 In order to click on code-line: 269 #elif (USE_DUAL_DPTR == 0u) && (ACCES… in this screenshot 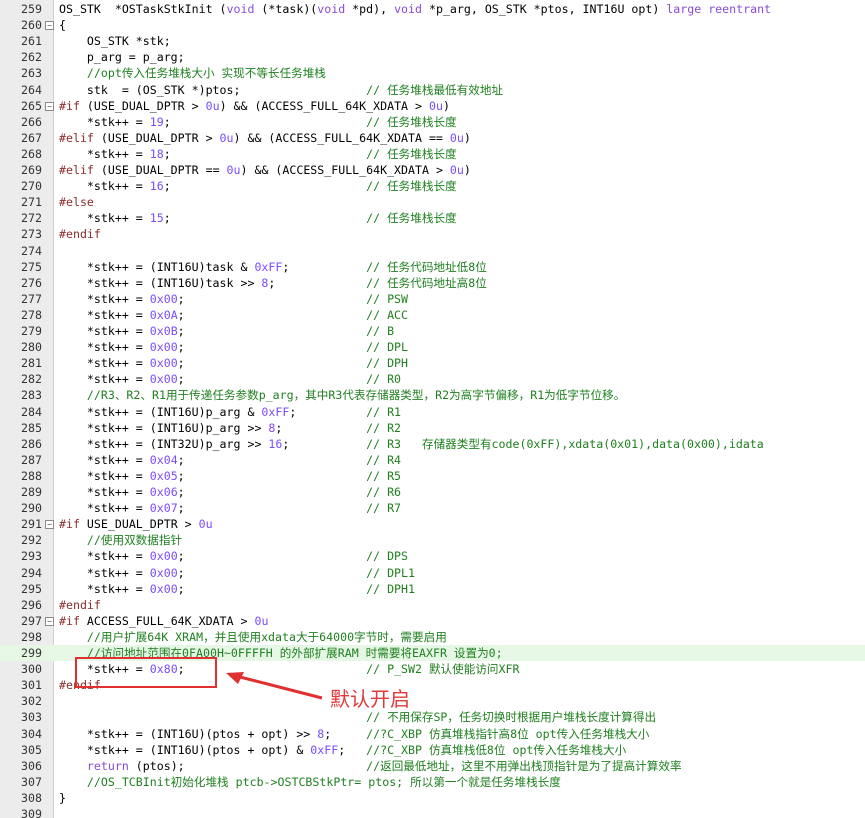, I will do `click(432, 170)`.